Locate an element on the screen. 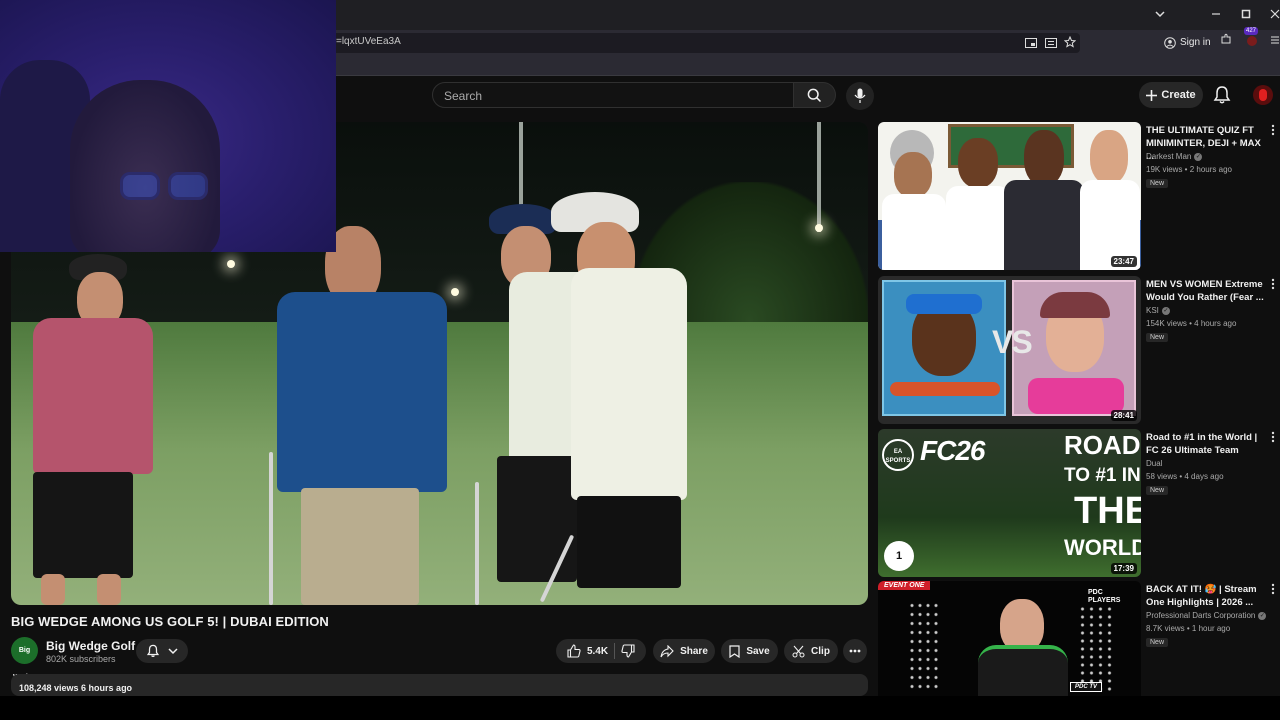 The height and width of the screenshot is (720, 1280). create-button: Create is located at coordinates (1171, 95).